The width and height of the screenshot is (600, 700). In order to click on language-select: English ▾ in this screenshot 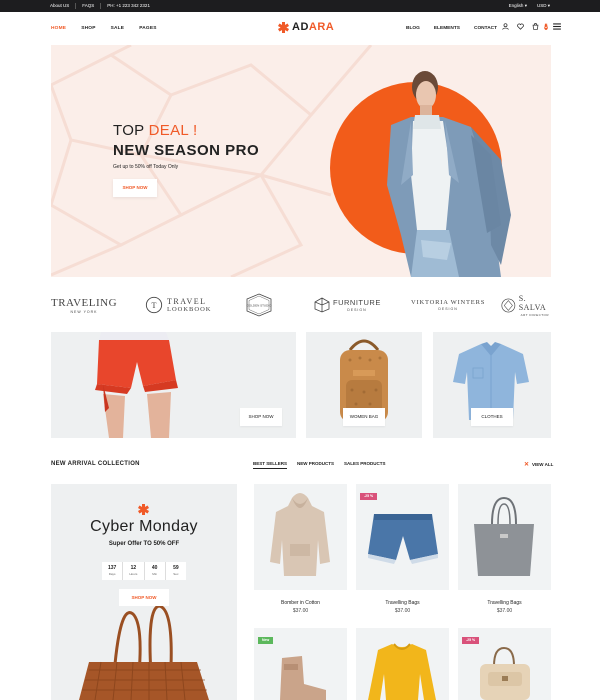, I will do `click(518, 6)`.